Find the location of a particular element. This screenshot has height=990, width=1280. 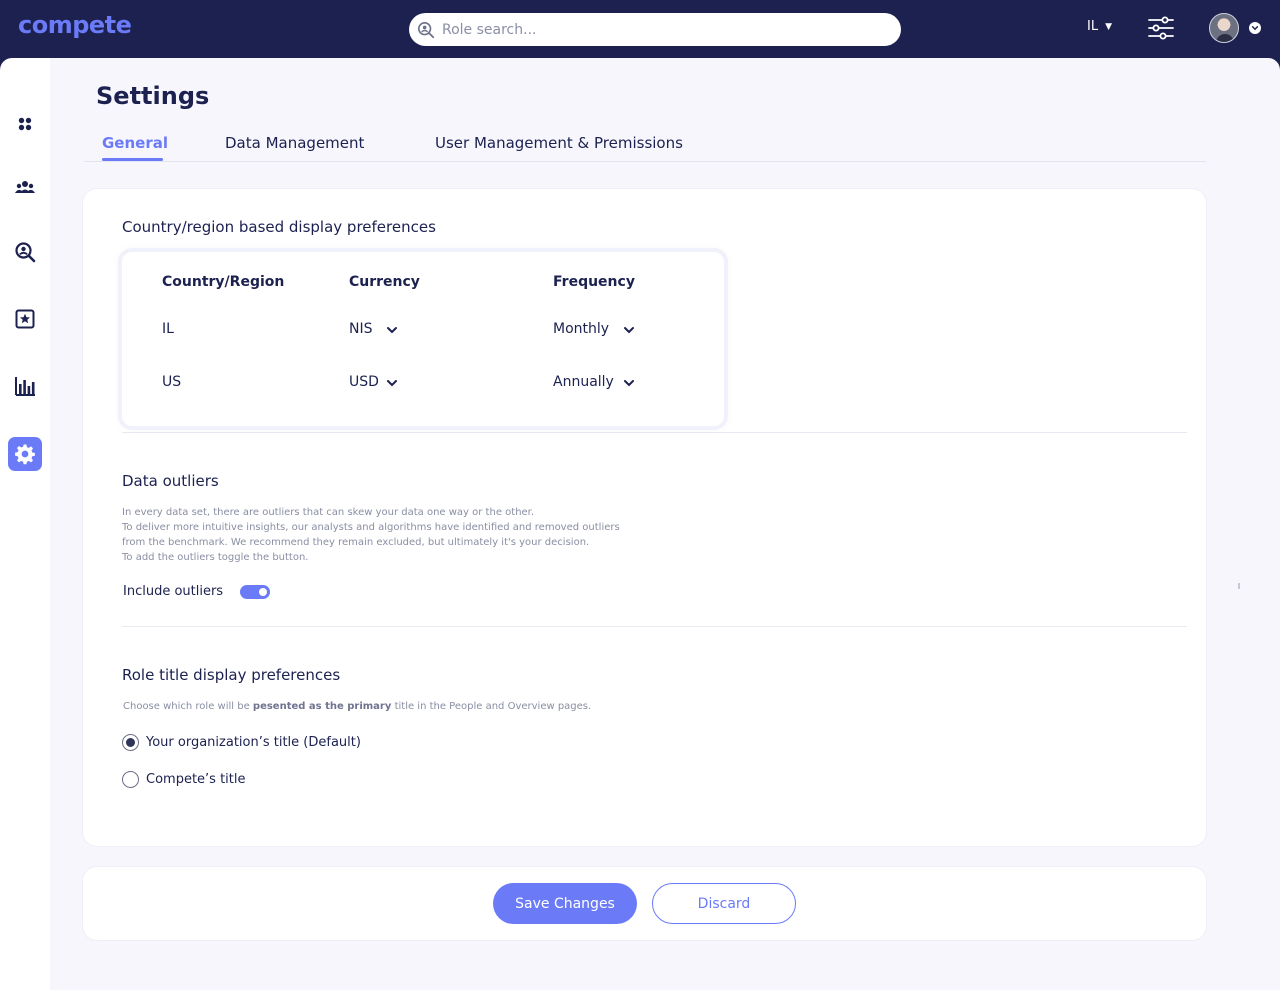

app-logo: compete is located at coordinates (75, 25).